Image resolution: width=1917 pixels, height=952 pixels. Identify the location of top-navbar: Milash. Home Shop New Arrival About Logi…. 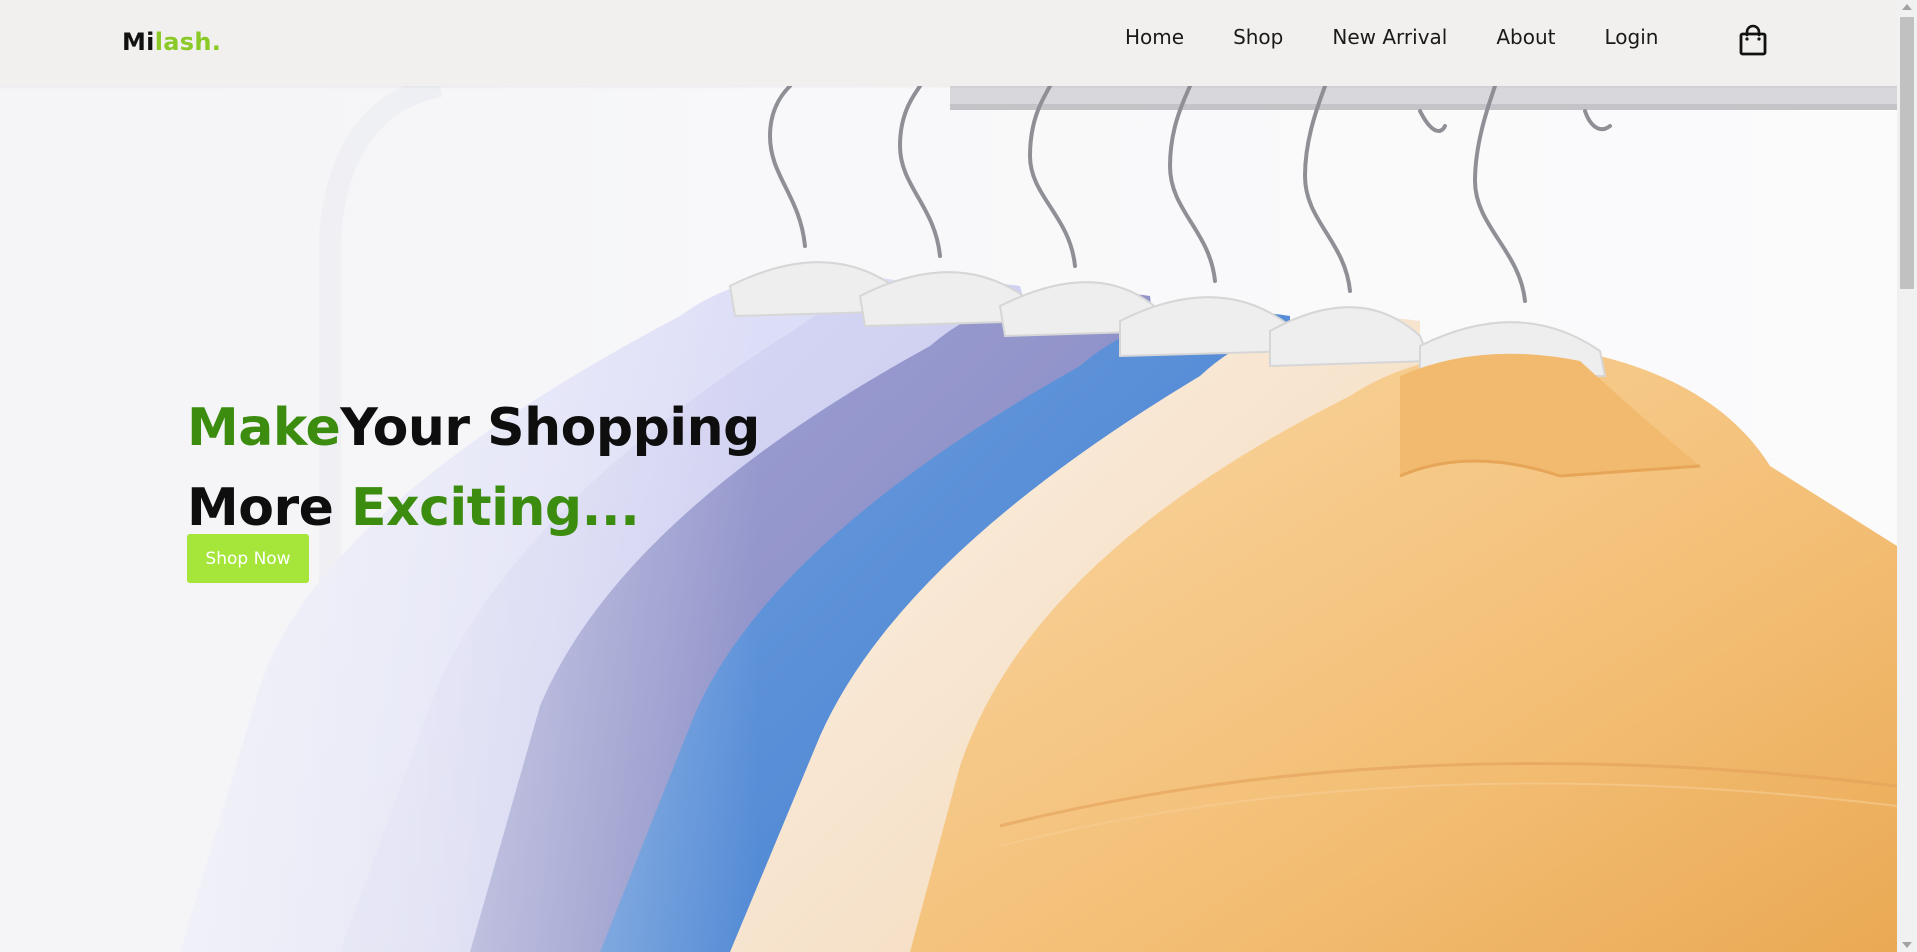
(948, 43).